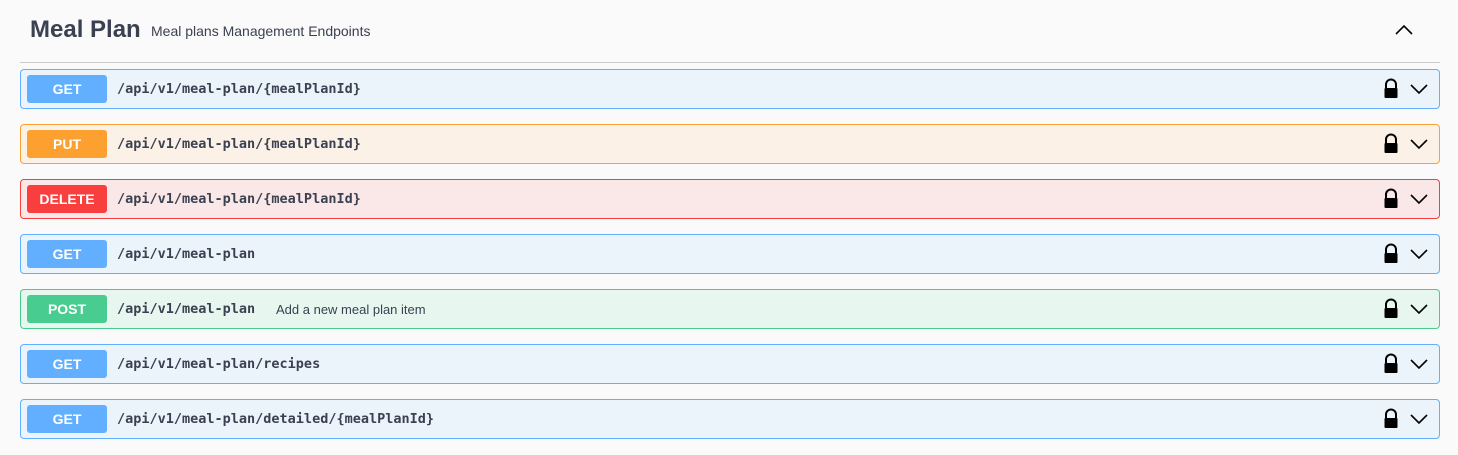 This screenshot has width=1458, height=455. Describe the element at coordinates (730, 89) in the screenshot. I see `operation-get-meal-plan-by-id: GET /api/v1/meal-plan/{mealPlanId}` at that location.